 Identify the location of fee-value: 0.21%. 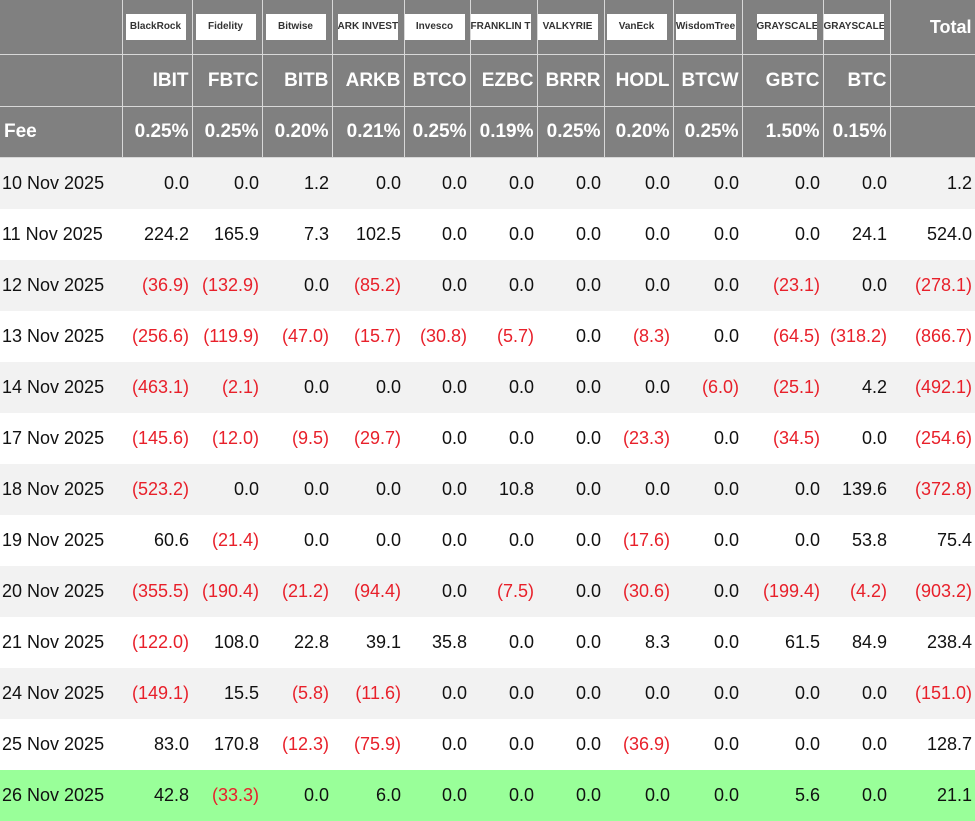
(368, 132).